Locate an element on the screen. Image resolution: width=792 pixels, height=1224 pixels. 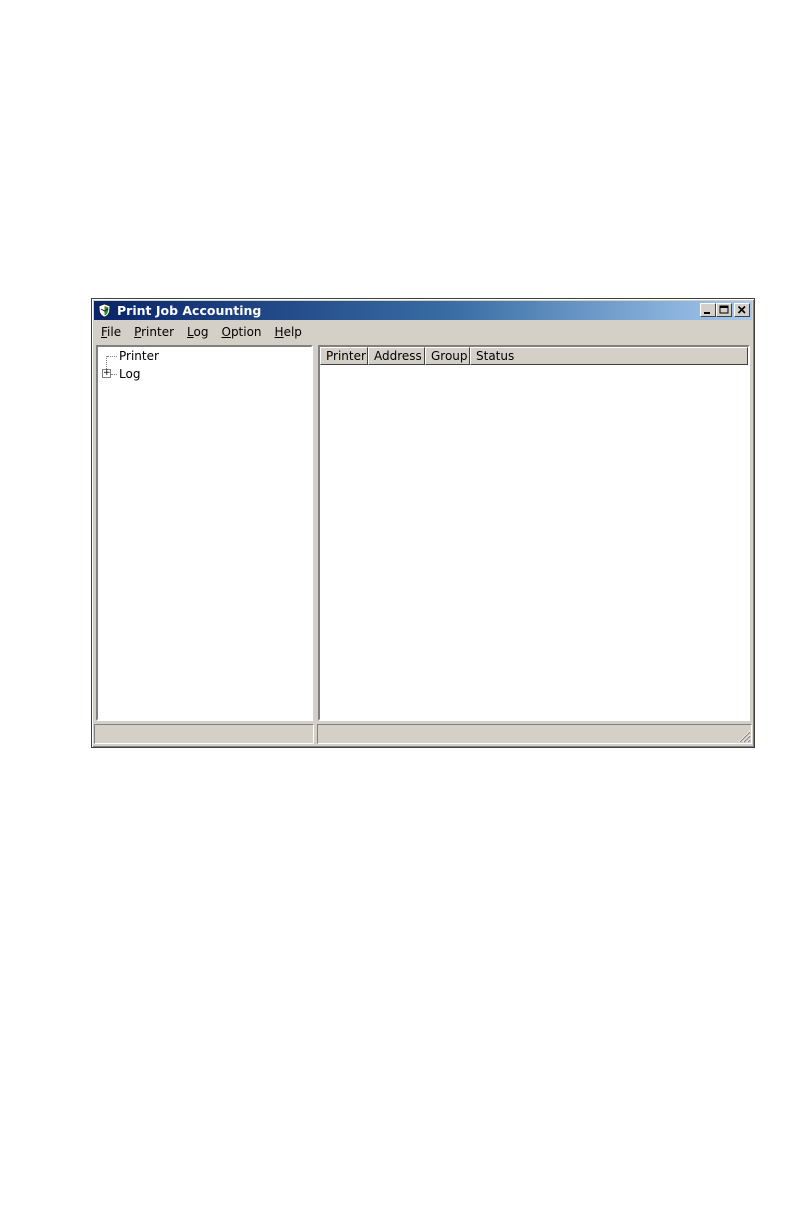
list-header: Printer Address Group Status is located at coordinates (534, 356).